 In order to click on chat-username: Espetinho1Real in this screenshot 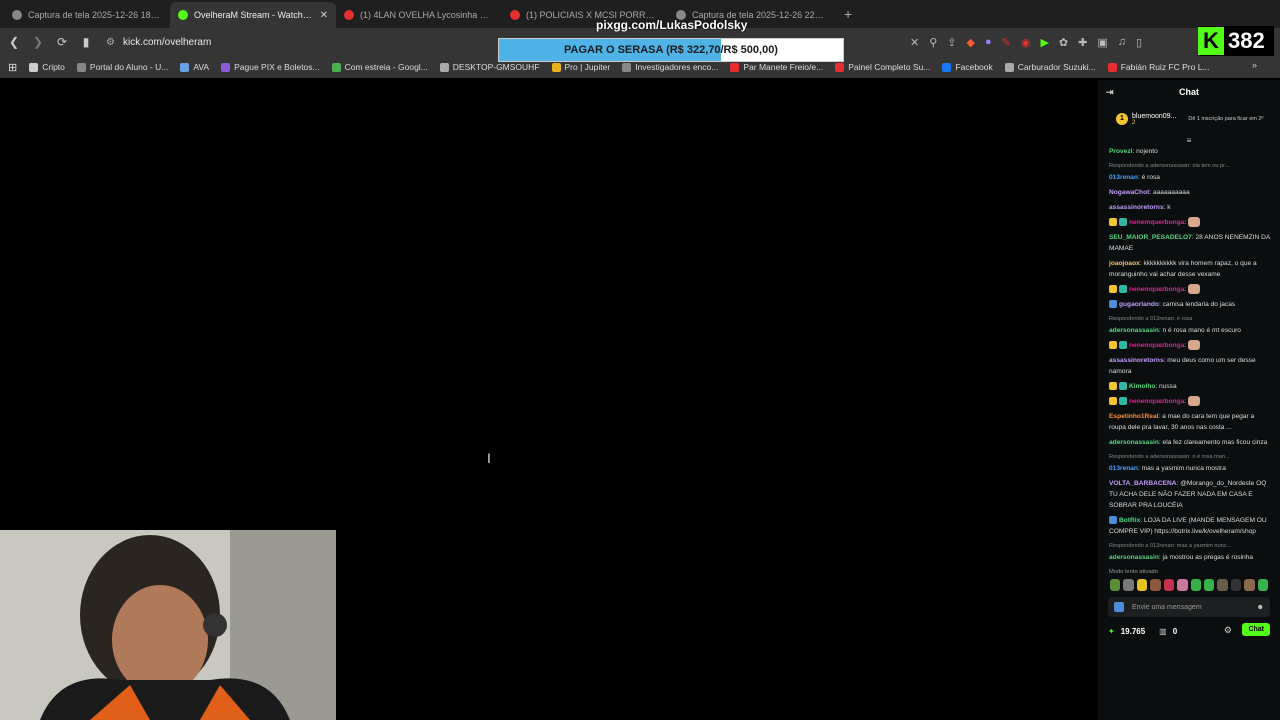, I will do `click(1133, 416)`.